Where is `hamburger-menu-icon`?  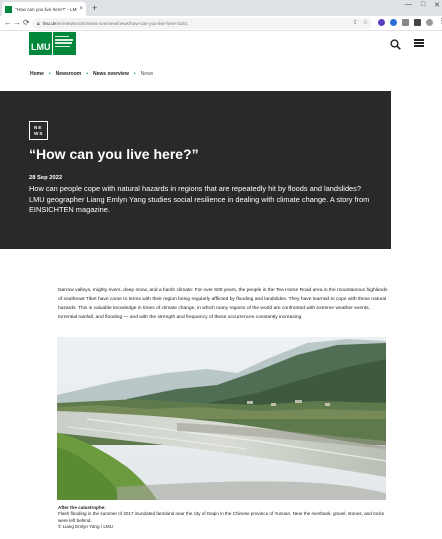
hamburger-menu-icon is located at coordinates (419, 43).